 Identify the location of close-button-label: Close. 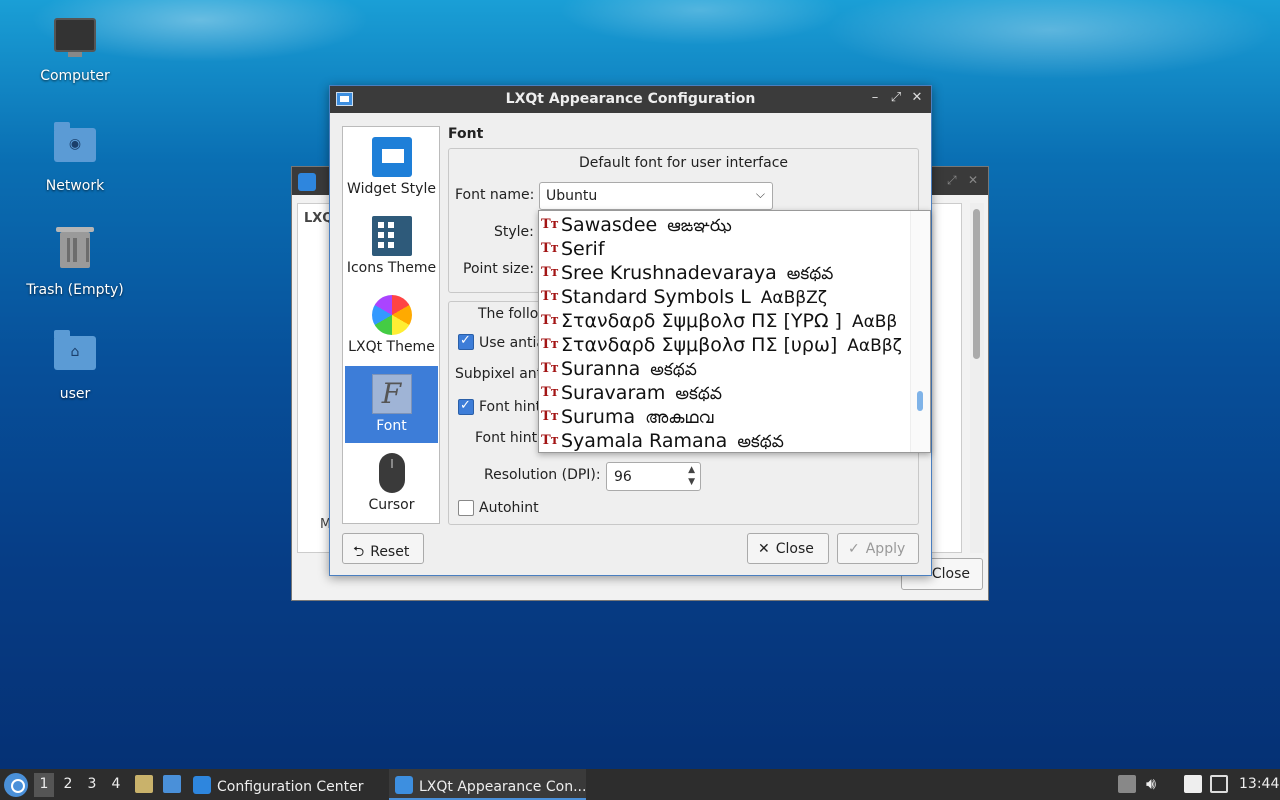
(794, 549).